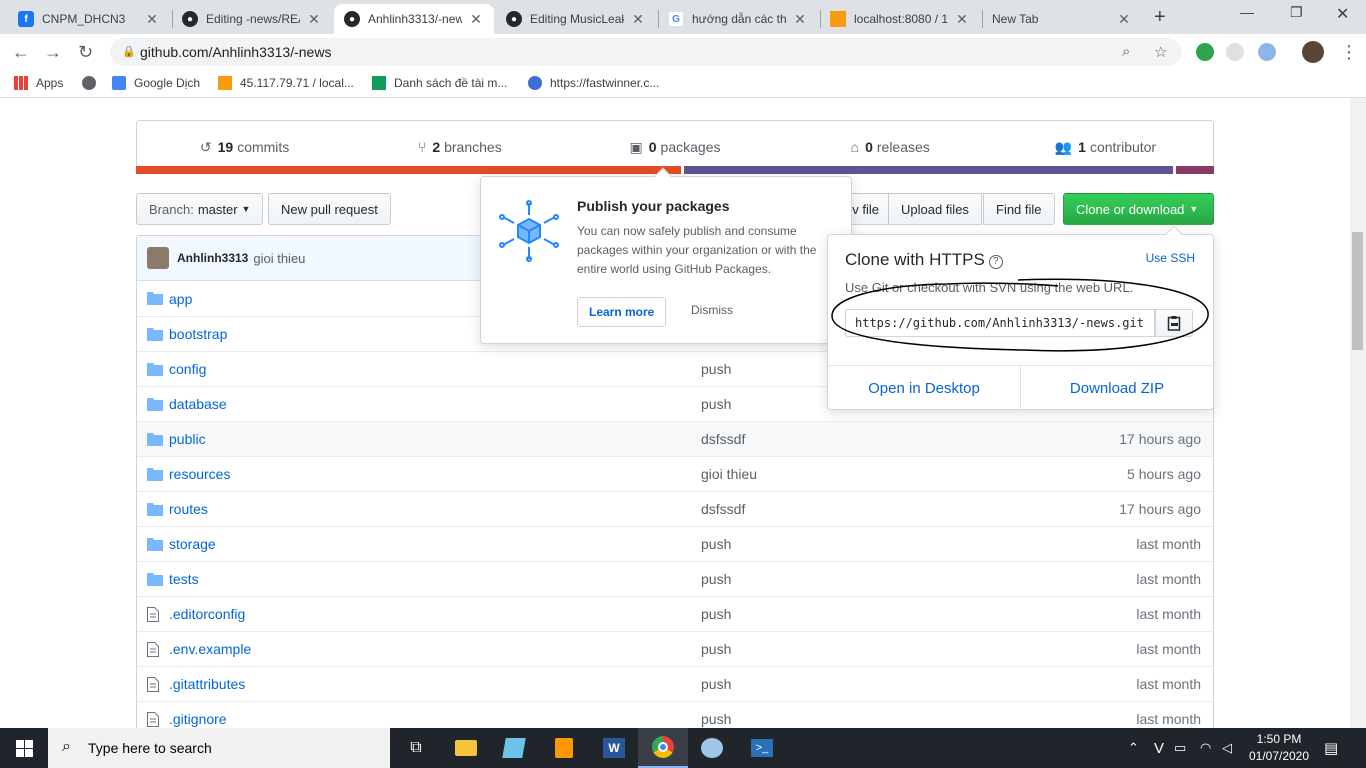 The image size is (1366, 768). What do you see at coordinates (675, 613) in the screenshot?
I see `file-row: .editorconfig push last month` at bounding box center [675, 613].